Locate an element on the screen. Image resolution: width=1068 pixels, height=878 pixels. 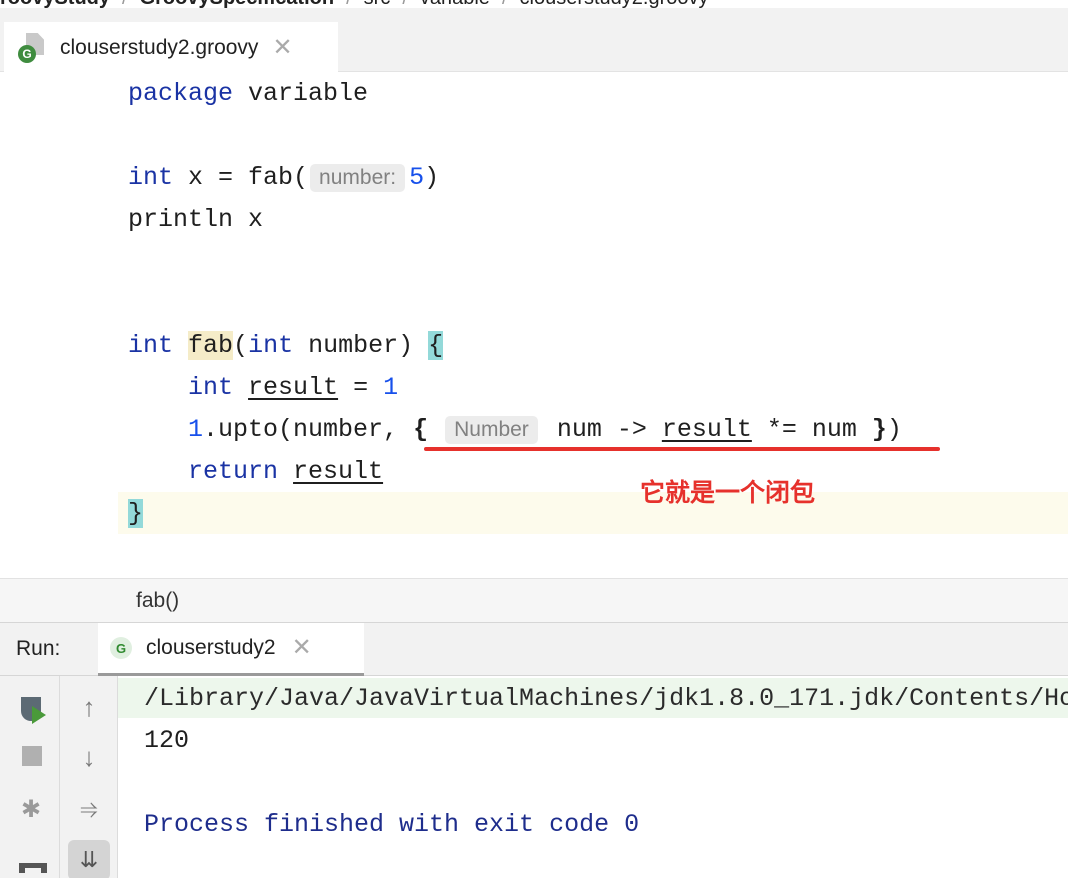
run-panel-title: Run: is located at coordinates (38, 648).